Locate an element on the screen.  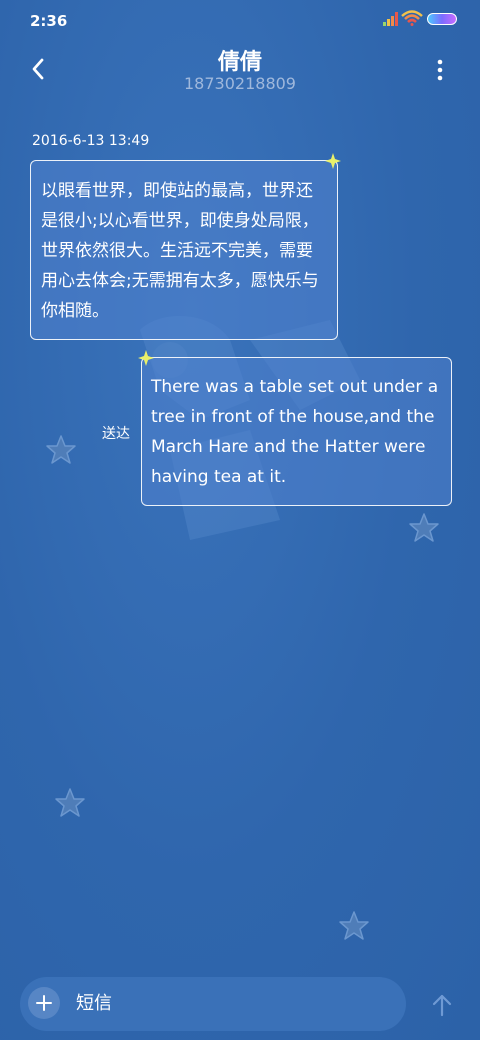
signal-icon is located at coordinates (390, 19).